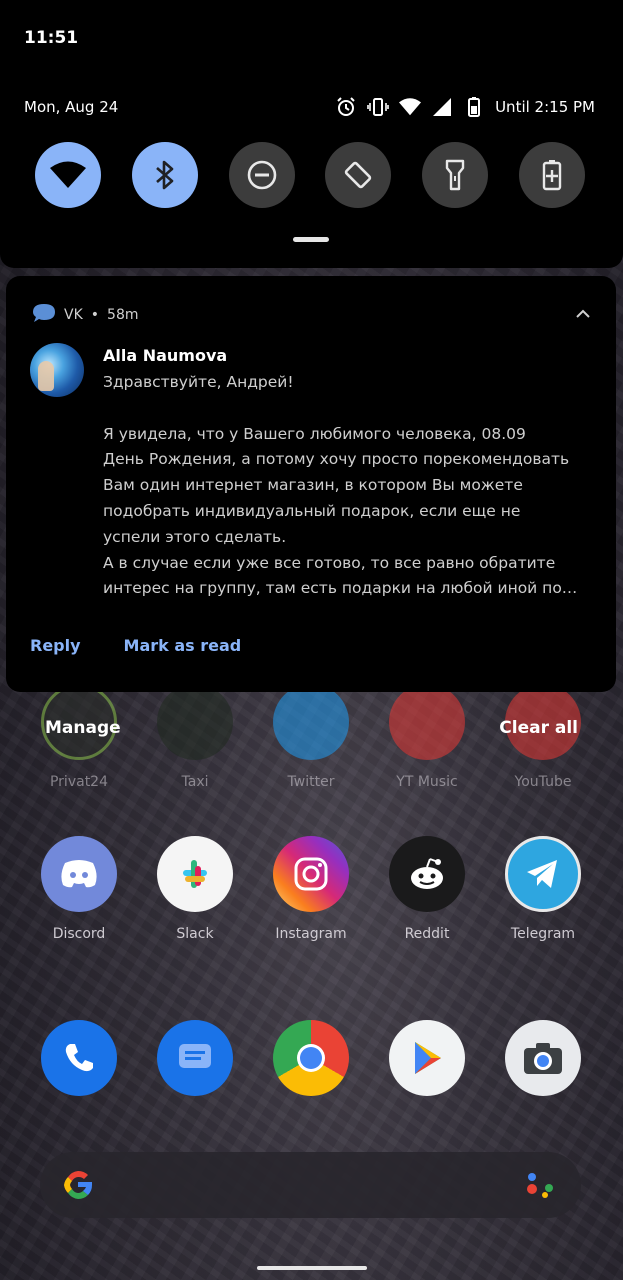 The width and height of the screenshot is (623, 1280). I want to click on app-label: Discord, so click(79, 934).